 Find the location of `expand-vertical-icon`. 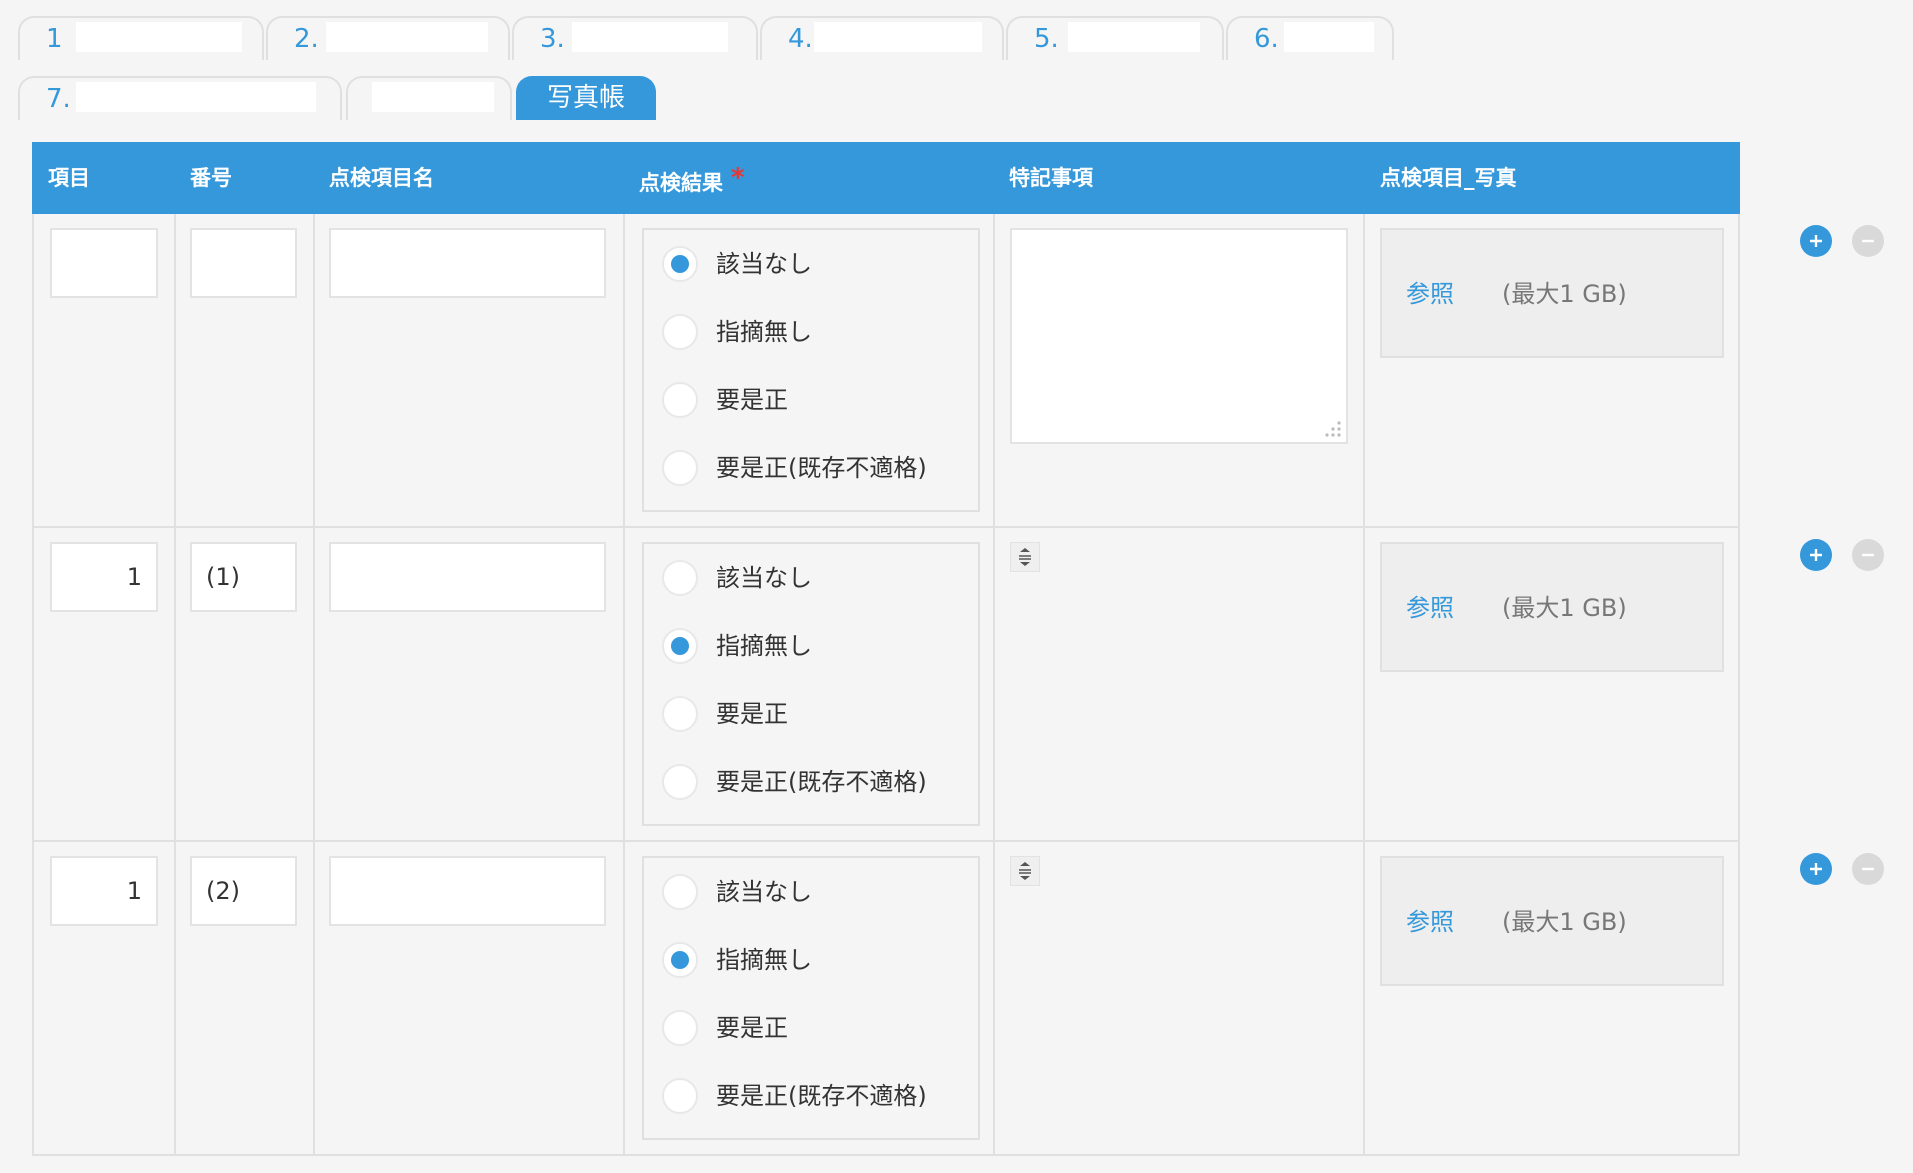

expand-vertical-icon is located at coordinates (1025, 557).